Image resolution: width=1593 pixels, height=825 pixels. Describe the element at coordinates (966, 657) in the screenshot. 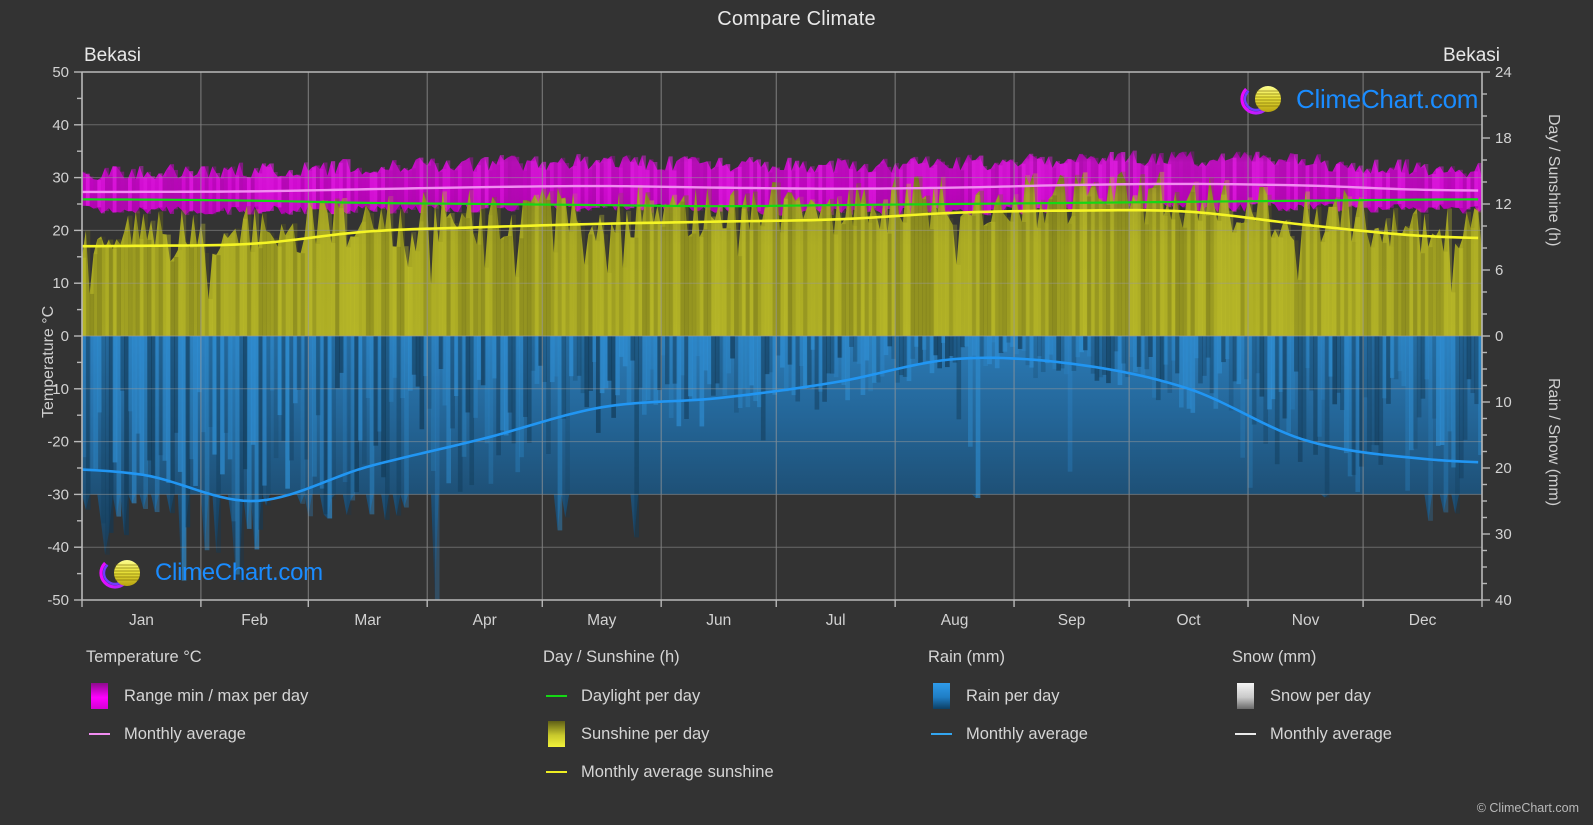

I see `legend-heading: Rain (mm)` at that location.